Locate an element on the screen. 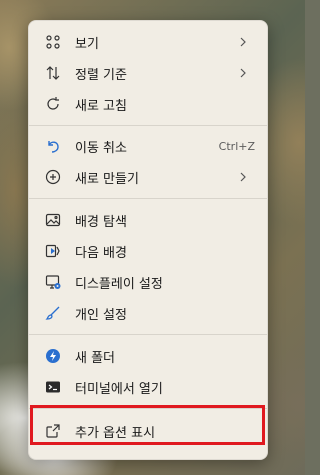 Image resolution: width=320 pixels, height=475 pixels. menu-item-label: 디스플레이 설정 is located at coordinates (119, 284).